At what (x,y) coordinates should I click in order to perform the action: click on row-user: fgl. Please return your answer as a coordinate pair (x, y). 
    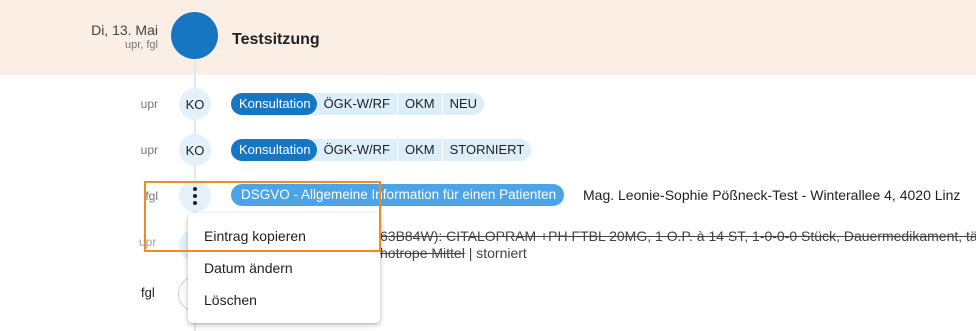
    Looking at the image, I should click on (148, 292).